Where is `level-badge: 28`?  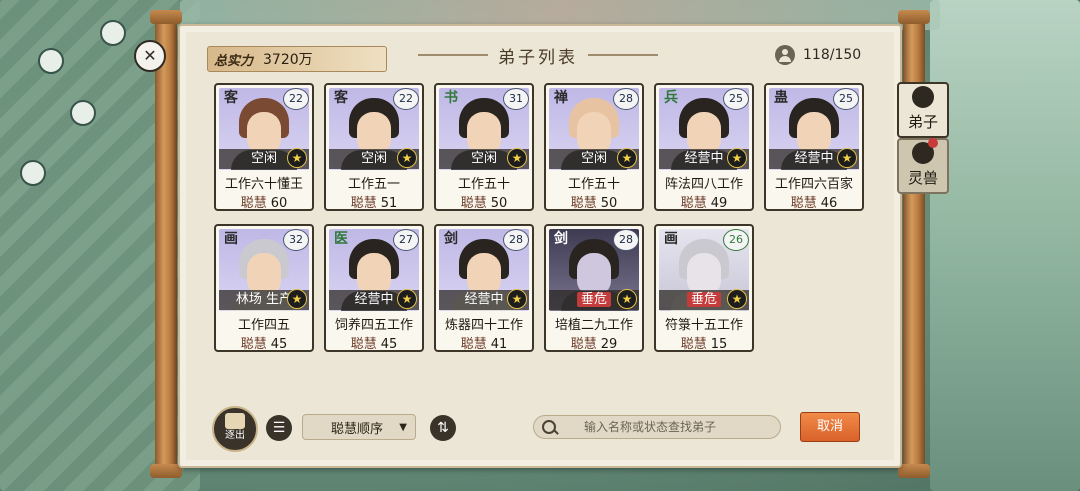 level-badge: 28 is located at coordinates (516, 240).